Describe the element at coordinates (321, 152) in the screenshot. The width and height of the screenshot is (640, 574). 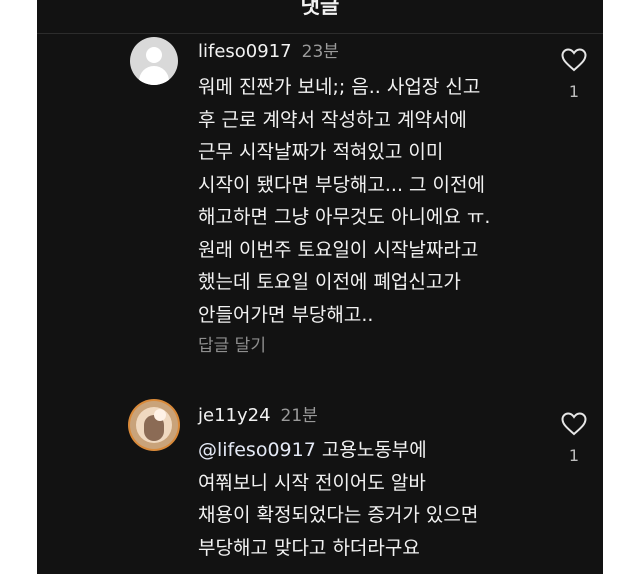
I see `comment-line: 근무 시작날짜가 적혀있고 이미` at that location.